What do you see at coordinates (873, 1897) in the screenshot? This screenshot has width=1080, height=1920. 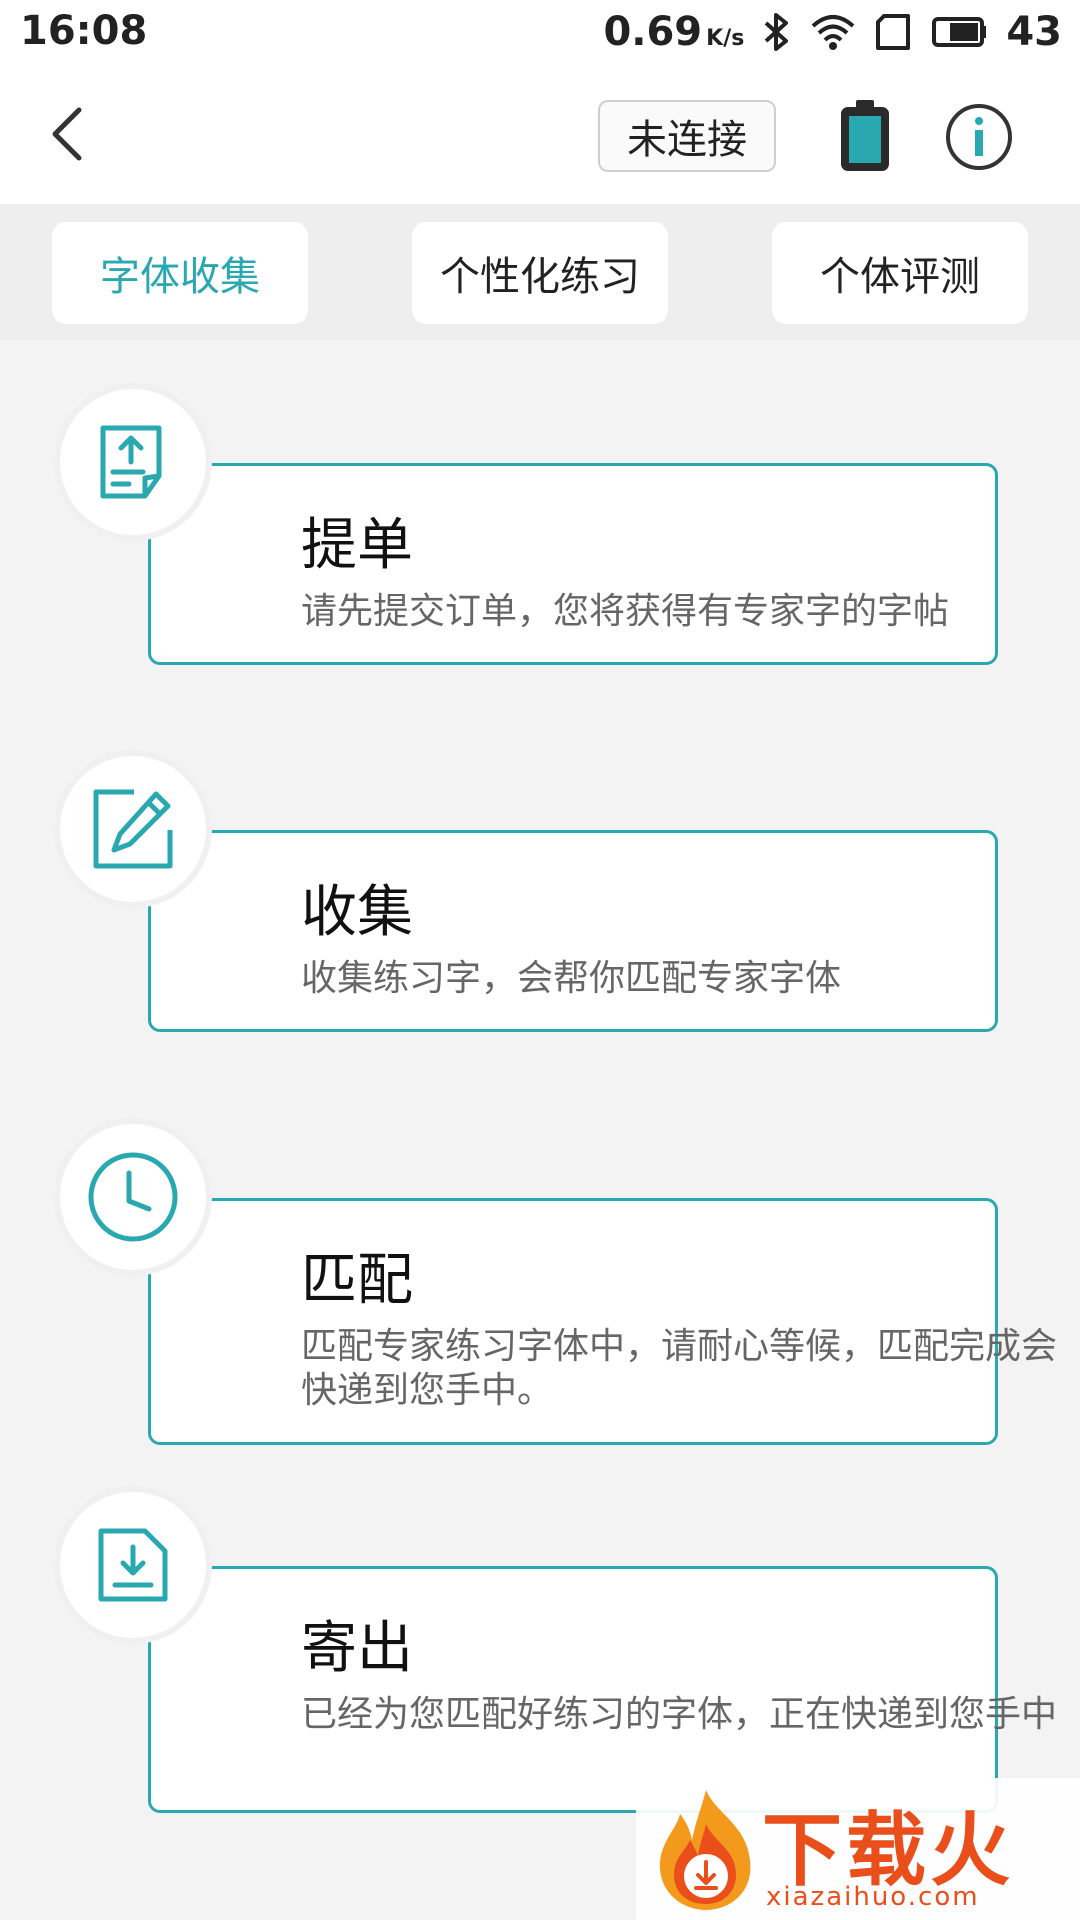 I see `watermark-url: xiazaihuo.com` at bounding box center [873, 1897].